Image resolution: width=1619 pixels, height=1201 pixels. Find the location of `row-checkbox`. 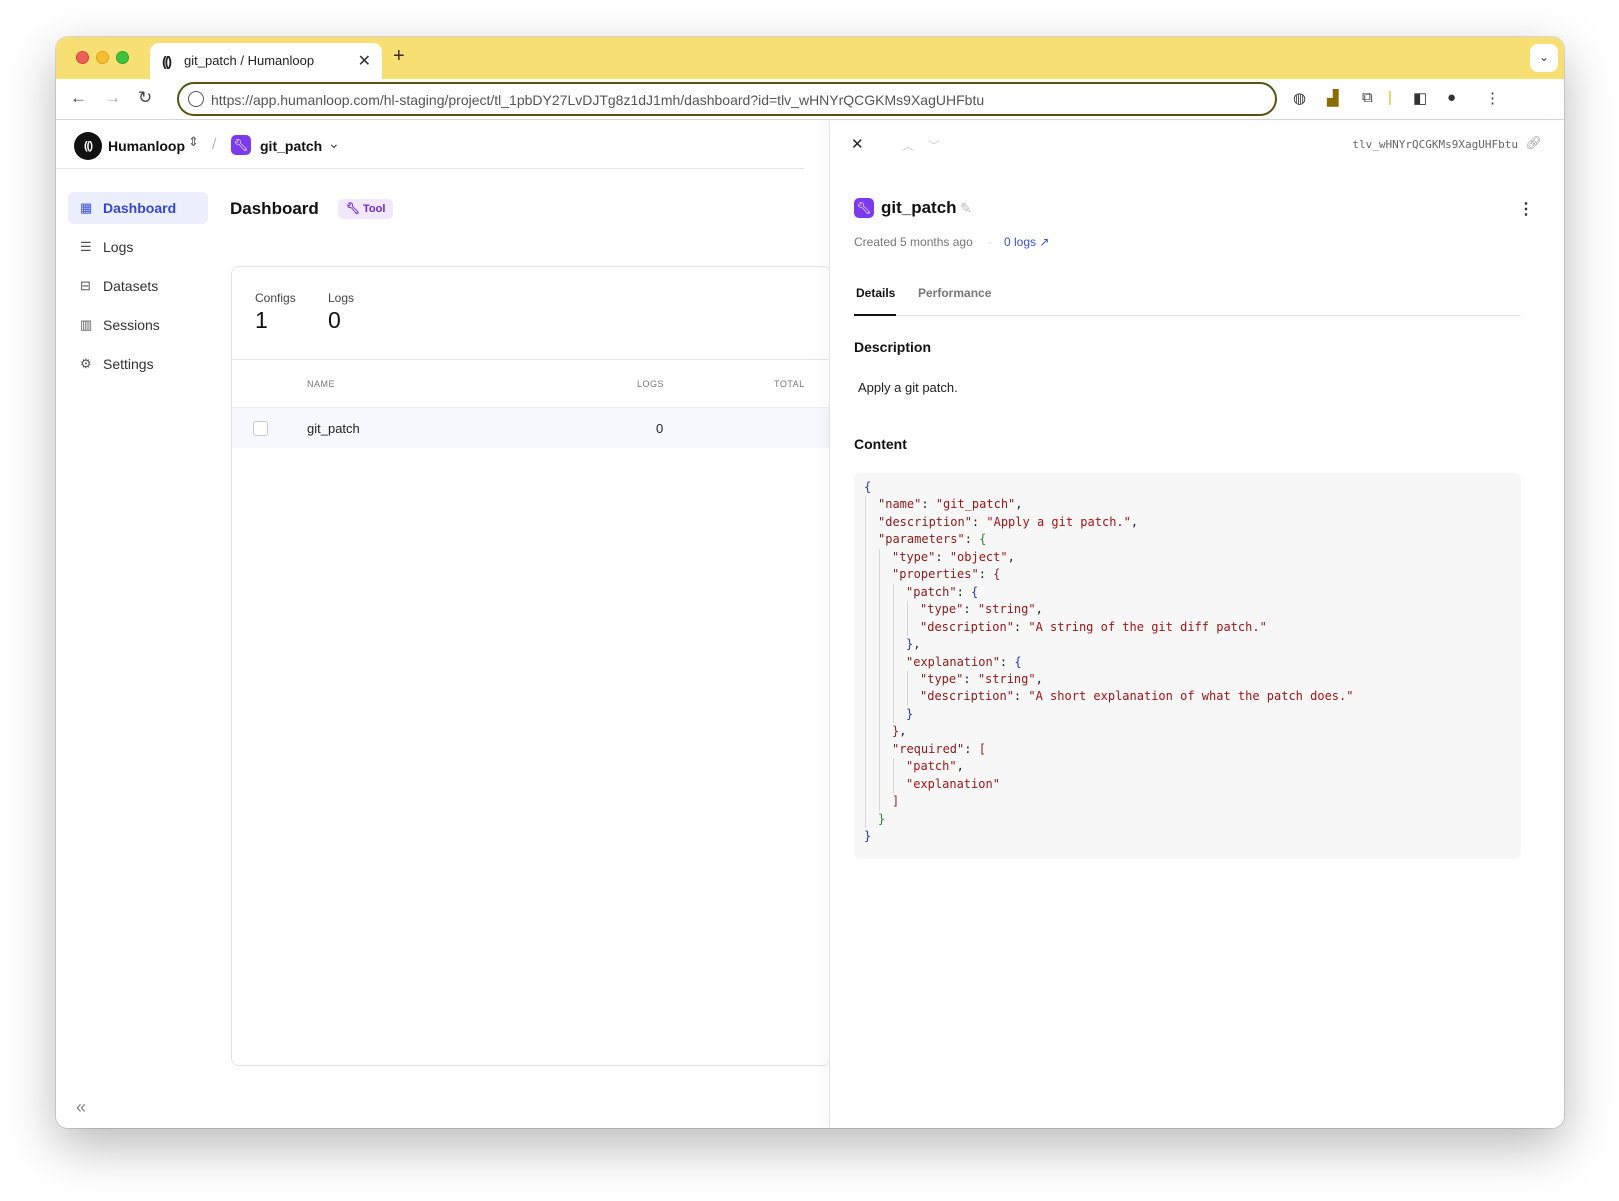

row-checkbox is located at coordinates (260, 428).